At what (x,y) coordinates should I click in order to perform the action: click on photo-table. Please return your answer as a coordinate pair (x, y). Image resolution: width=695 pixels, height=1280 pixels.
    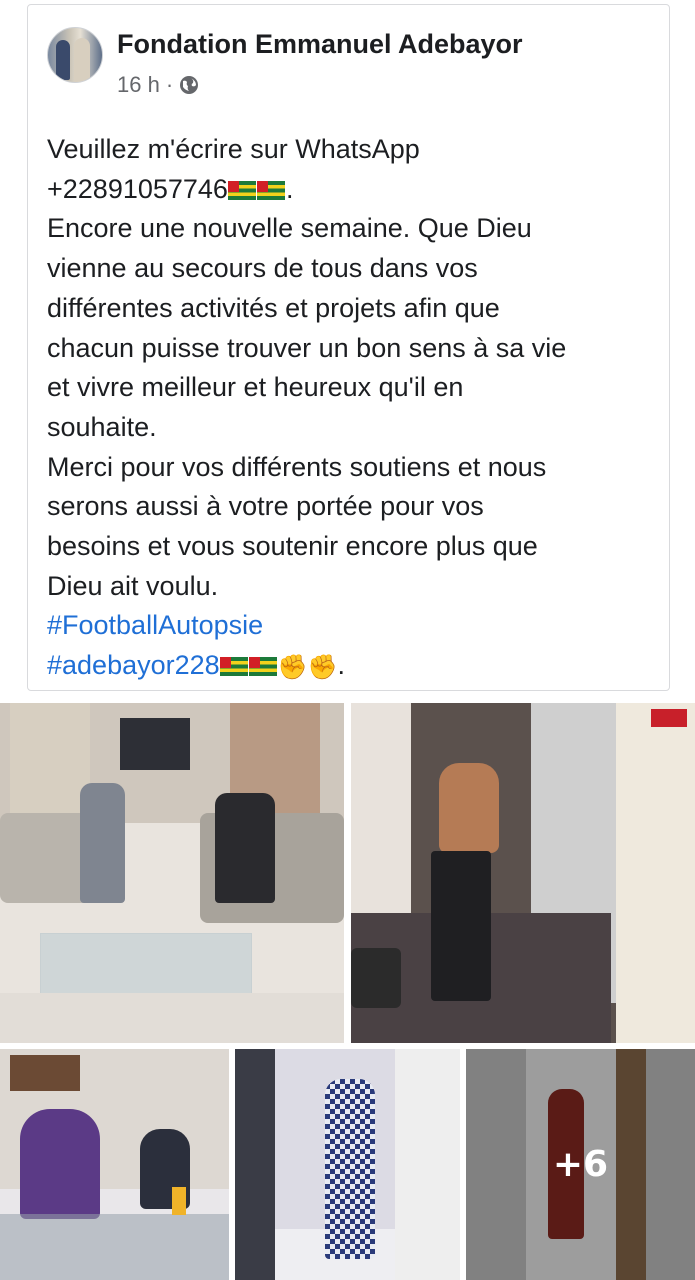
    Looking at the image, I should click on (114, 1247).